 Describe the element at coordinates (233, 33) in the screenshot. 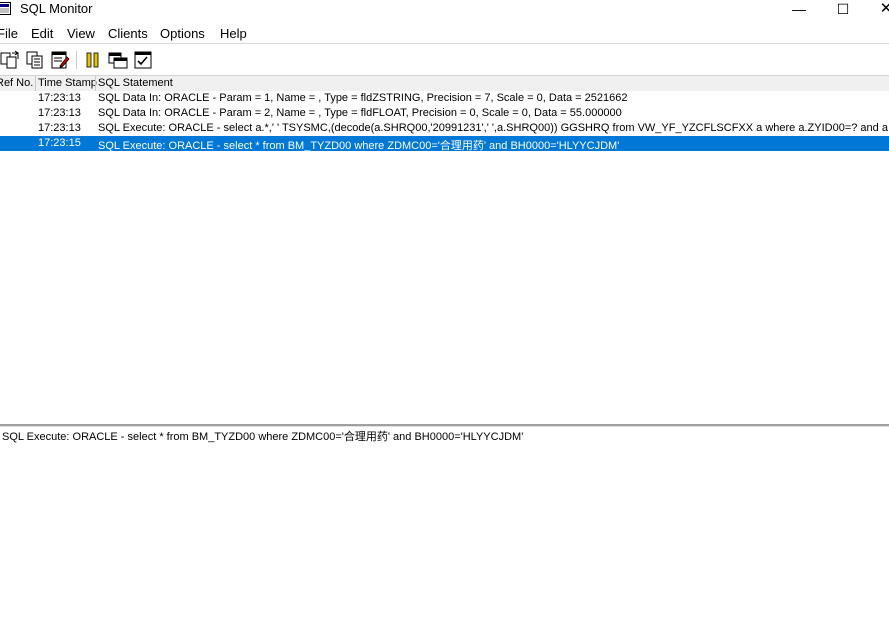

I see `menu-help: Help` at that location.